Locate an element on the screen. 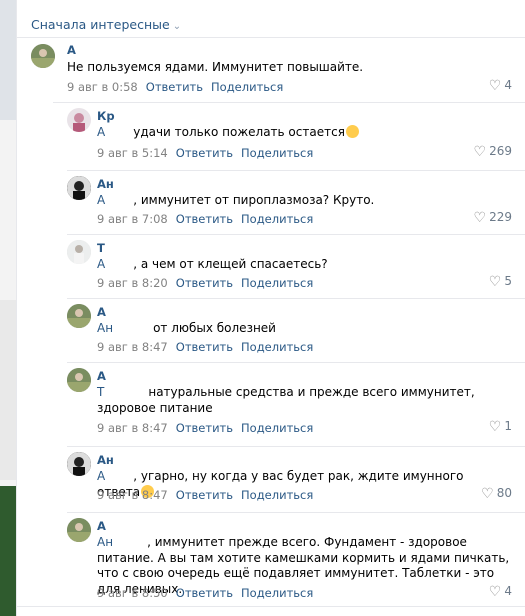  like-button: ♡ 1 is located at coordinates (500, 427).